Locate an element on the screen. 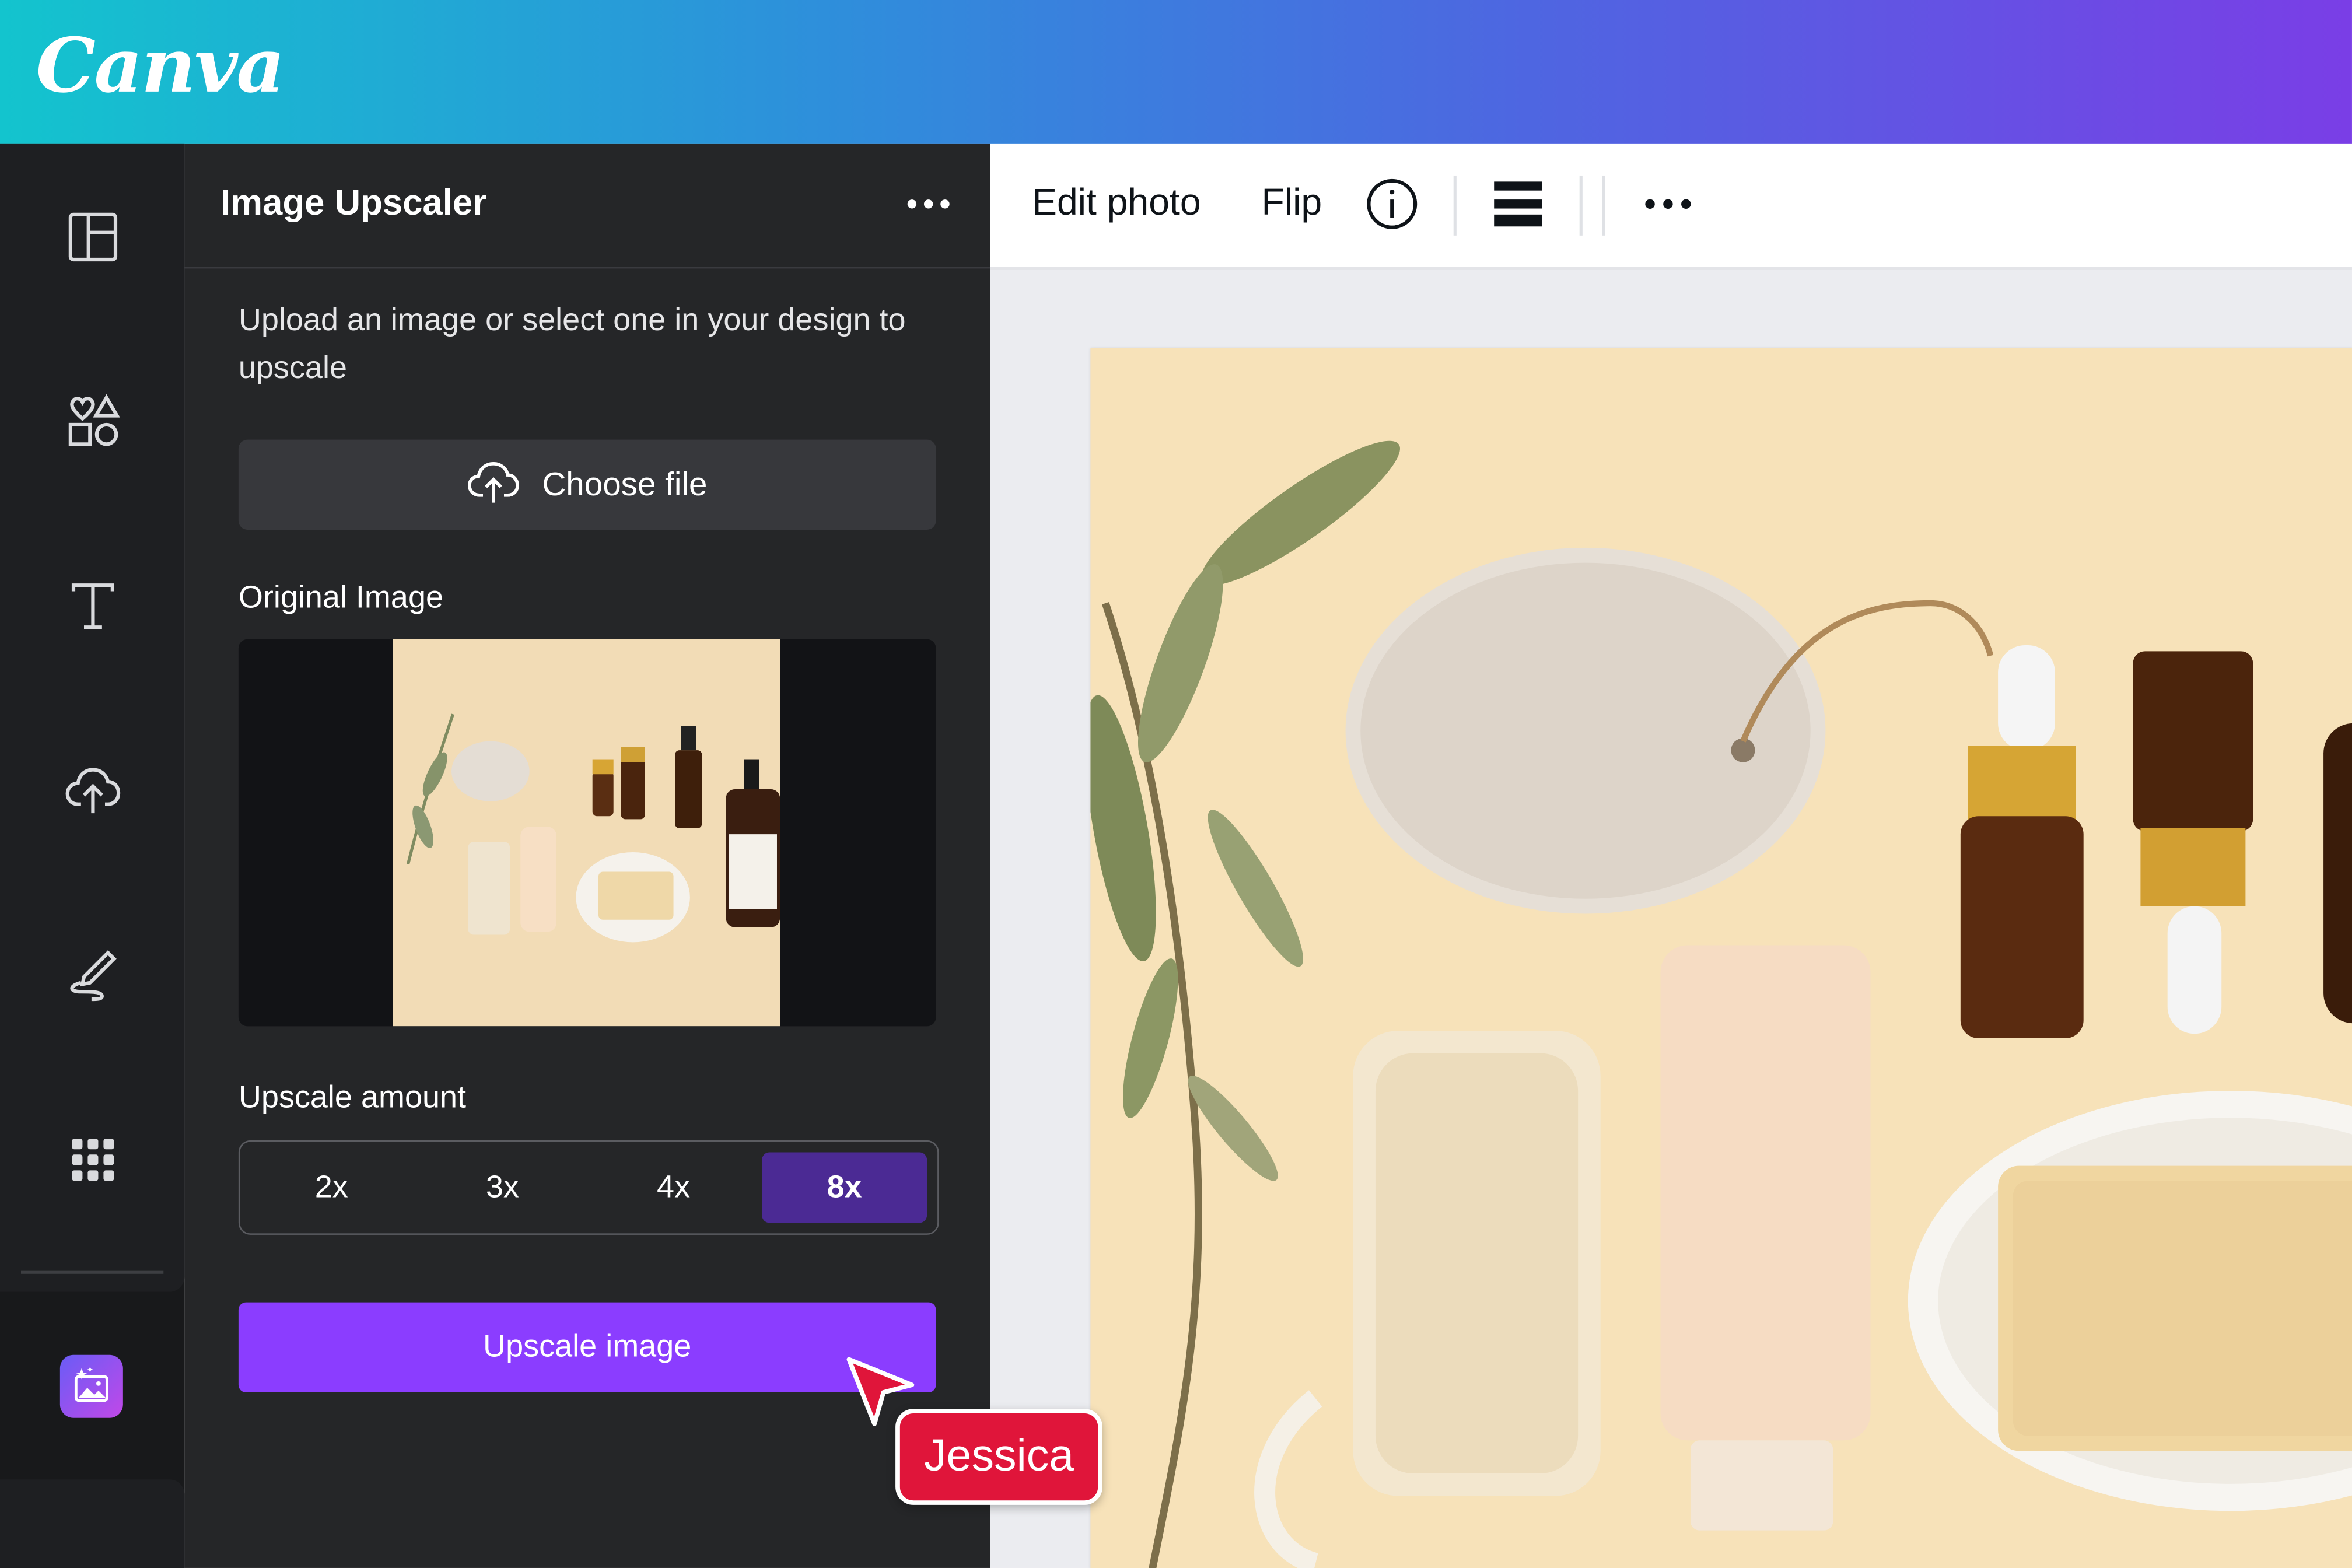 This screenshot has width=2352, height=1568. uploads-icon is located at coordinates (93, 791).